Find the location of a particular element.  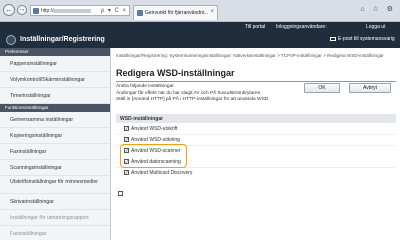

address-text: http:// is located at coordinates (47, 11).